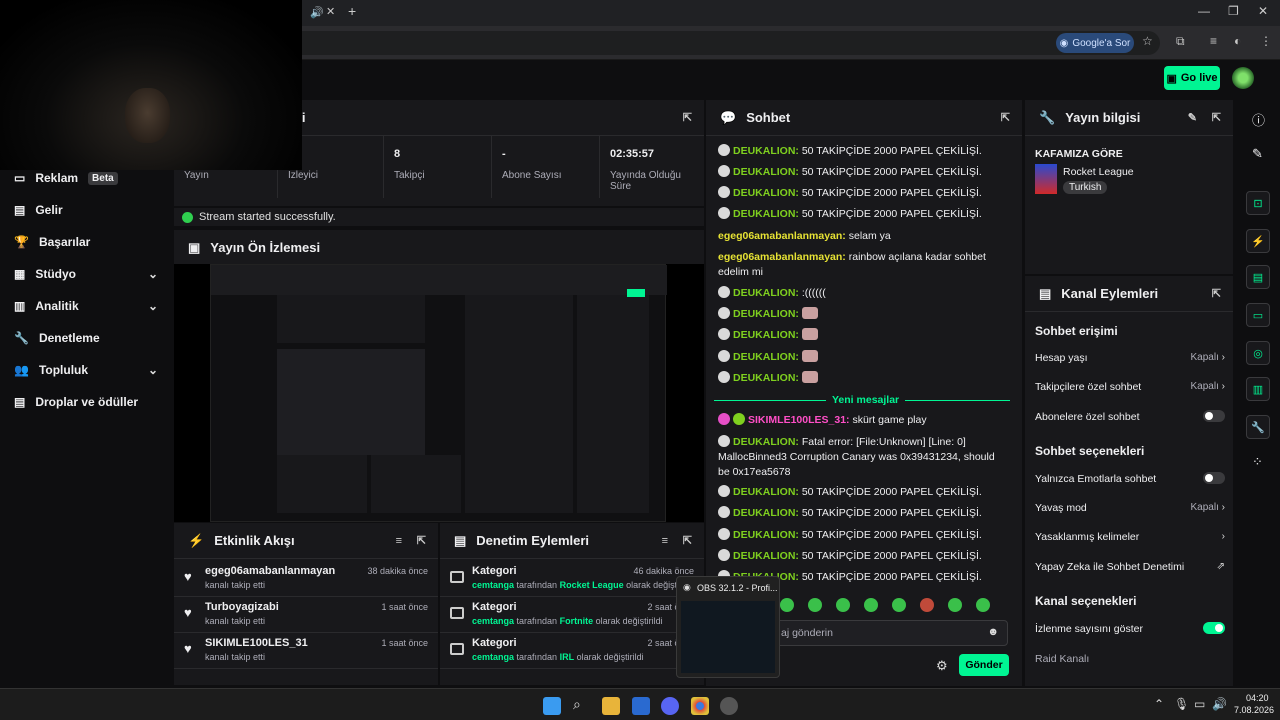  Describe the element at coordinates (993, 632) in the screenshot. I see `emoji-icon: ☻` at that location.